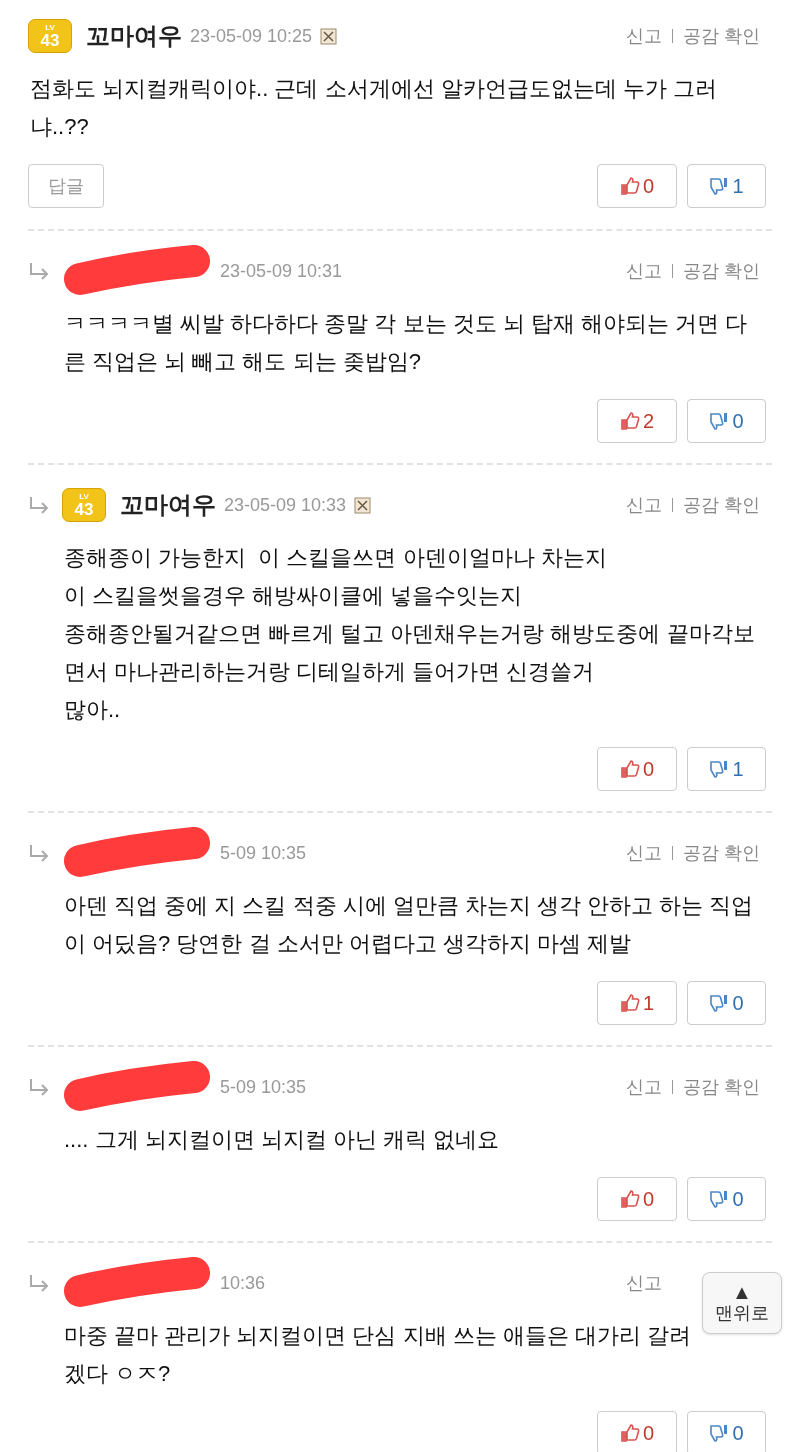  What do you see at coordinates (742, 1291) in the screenshot?
I see `up-arrow-icon: ▲` at bounding box center [742, 1291].